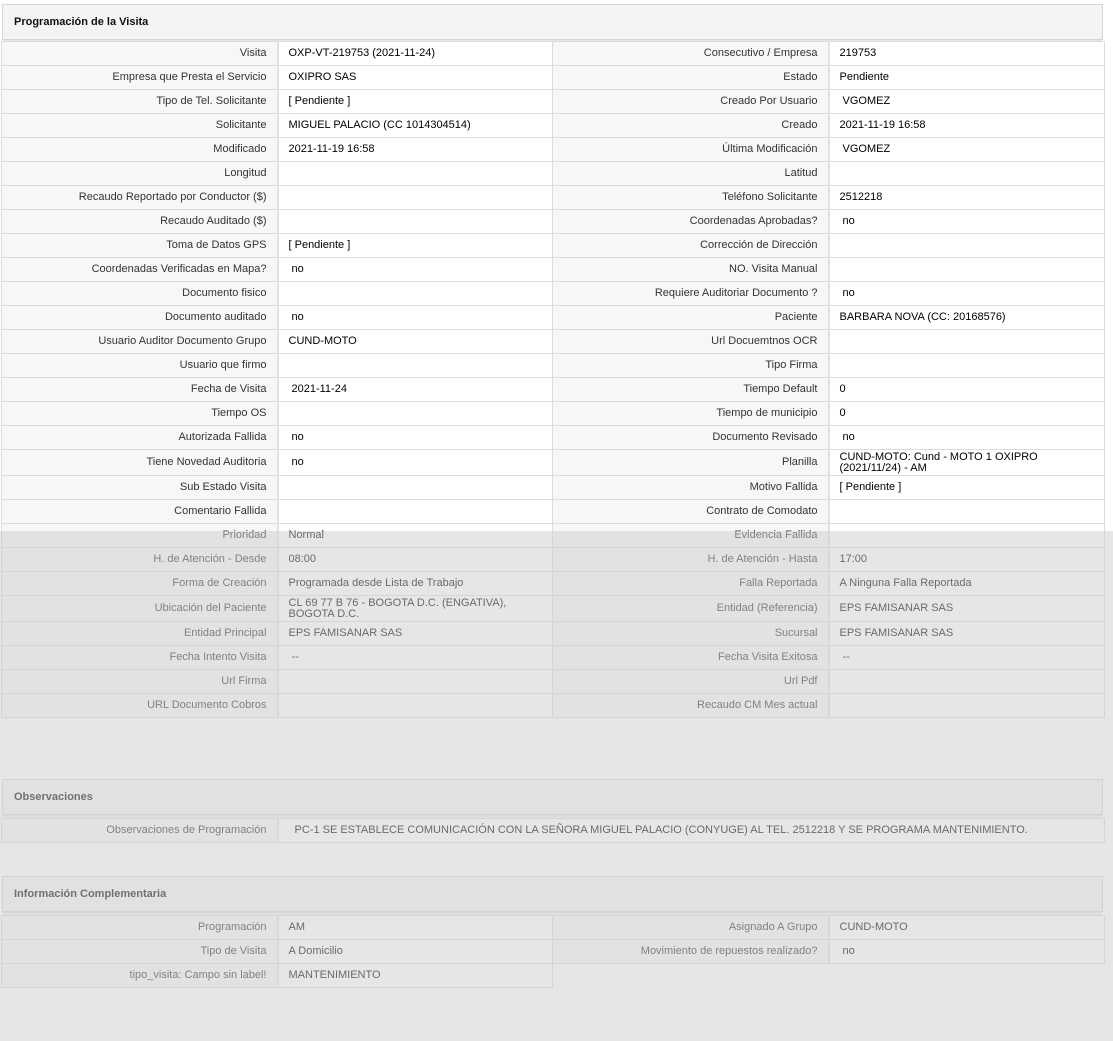 Image resolution: width=1113 pixels, height=1041 pixels. Describe the element at coordinates (415, 317) in the screenshot. I see `field-value-documento-auditado: no` at that location.